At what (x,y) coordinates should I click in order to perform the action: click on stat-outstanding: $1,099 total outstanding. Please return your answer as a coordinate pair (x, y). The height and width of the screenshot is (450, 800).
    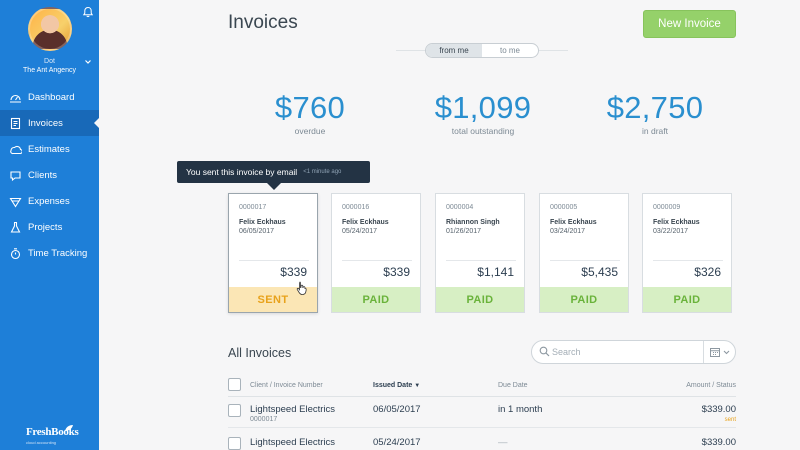
    Looking at the image, I should click on (483, 113).